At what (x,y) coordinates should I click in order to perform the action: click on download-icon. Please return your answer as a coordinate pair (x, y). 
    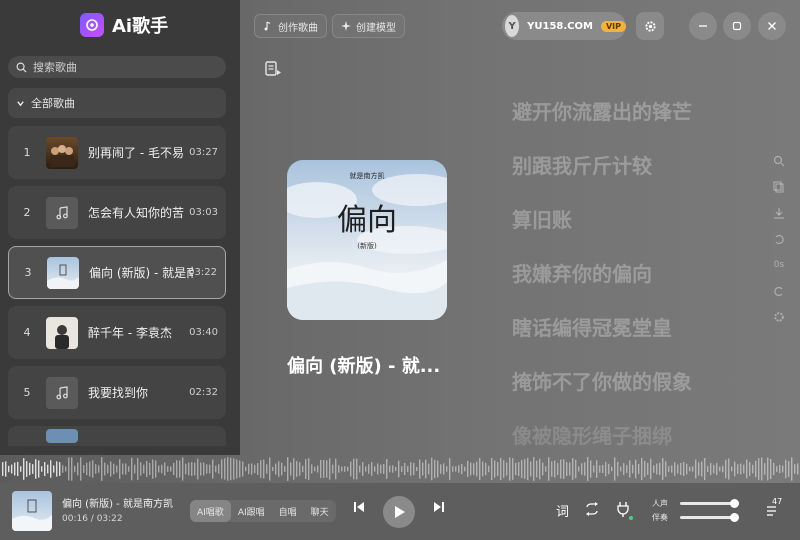
    Looking at the image, I should click on (779, 213).